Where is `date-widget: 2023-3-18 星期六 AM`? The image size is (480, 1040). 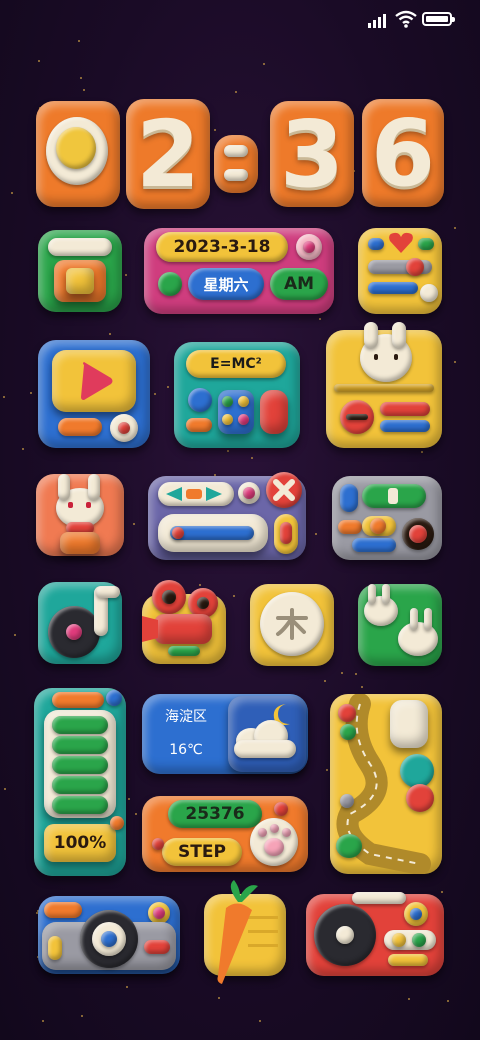 date-widget: 2023-3-18 星期六 AM is located at coordinates (239, 271).